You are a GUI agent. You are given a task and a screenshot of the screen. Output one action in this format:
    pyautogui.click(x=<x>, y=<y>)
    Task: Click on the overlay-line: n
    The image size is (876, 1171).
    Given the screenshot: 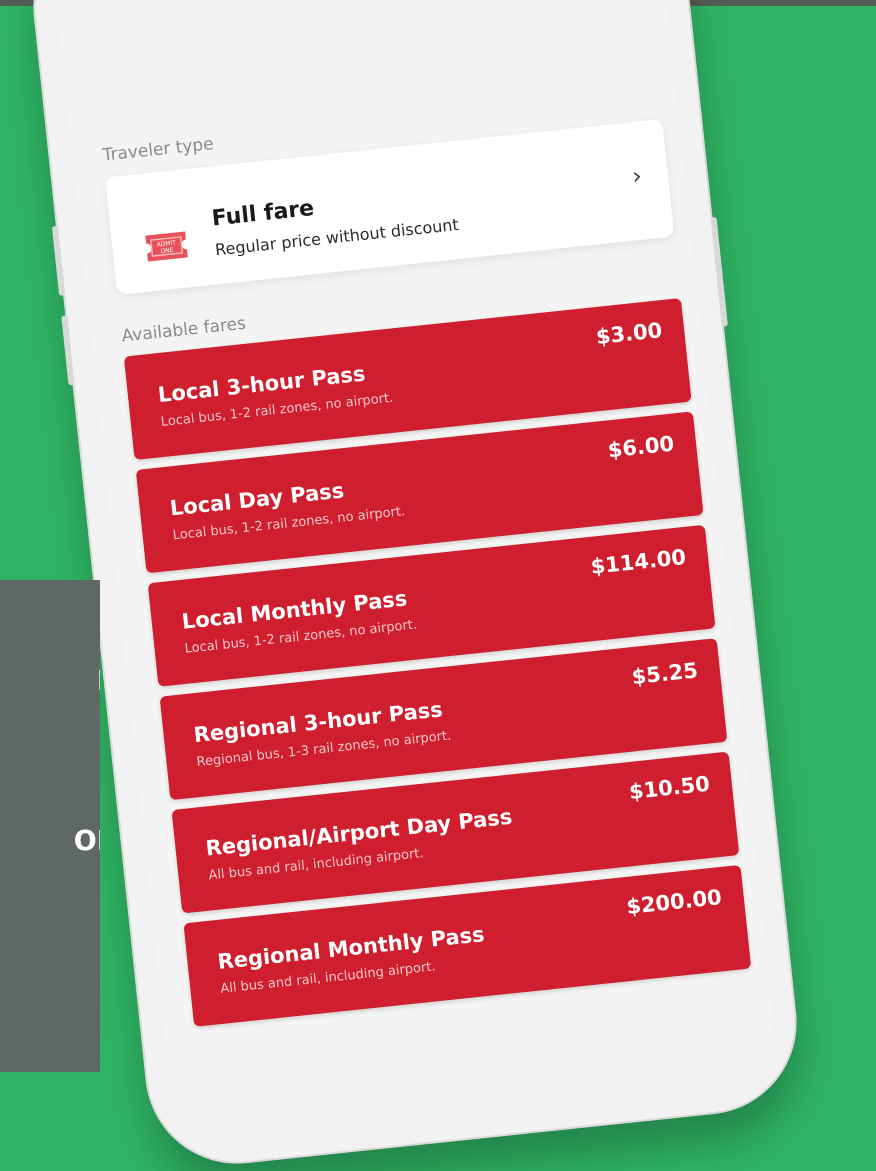 What is the action you would take?
    pyautogui.click(x=50, y=678)
    